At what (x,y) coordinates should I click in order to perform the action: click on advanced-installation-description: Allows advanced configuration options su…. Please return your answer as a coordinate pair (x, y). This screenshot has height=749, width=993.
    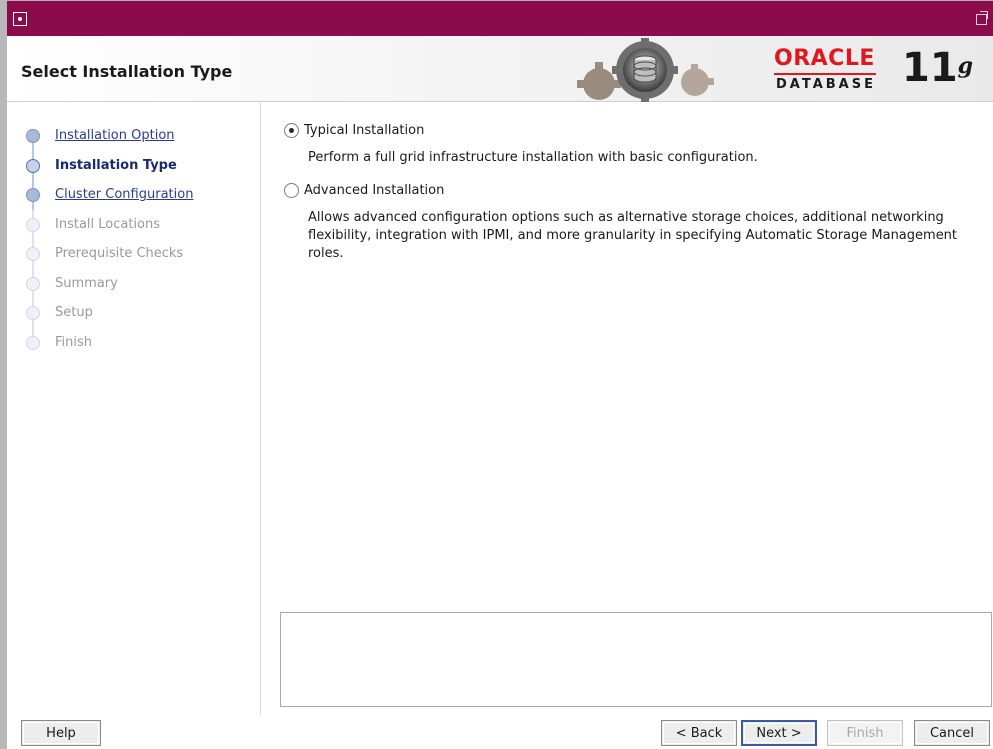
    Looking at the image, I should click on (633, 235).